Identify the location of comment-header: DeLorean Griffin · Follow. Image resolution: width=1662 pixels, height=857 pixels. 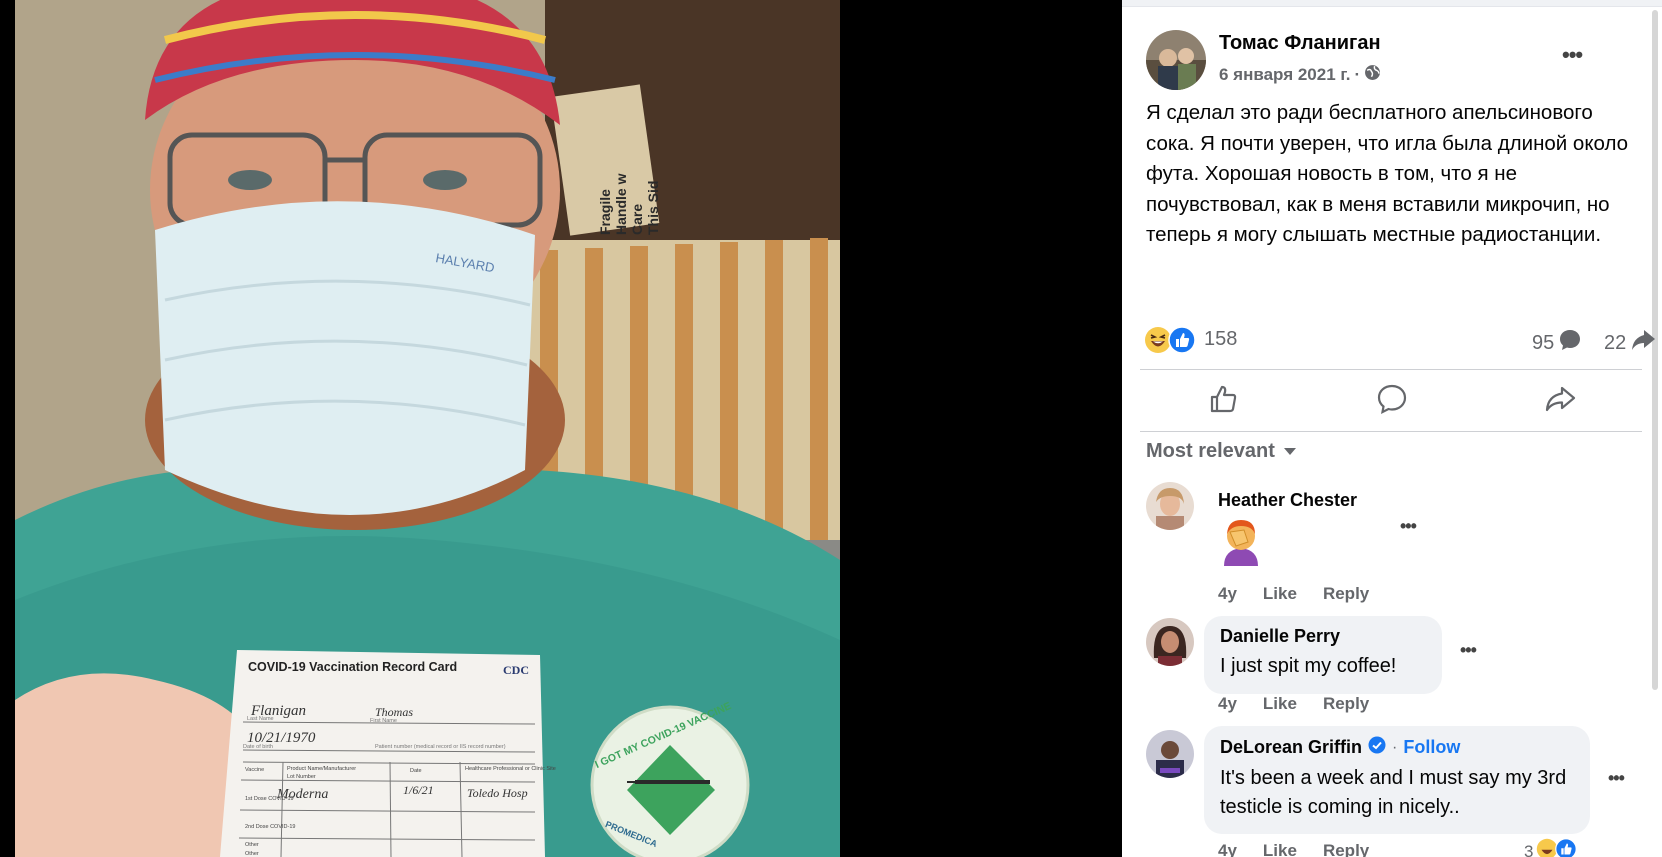
(1340, 747).